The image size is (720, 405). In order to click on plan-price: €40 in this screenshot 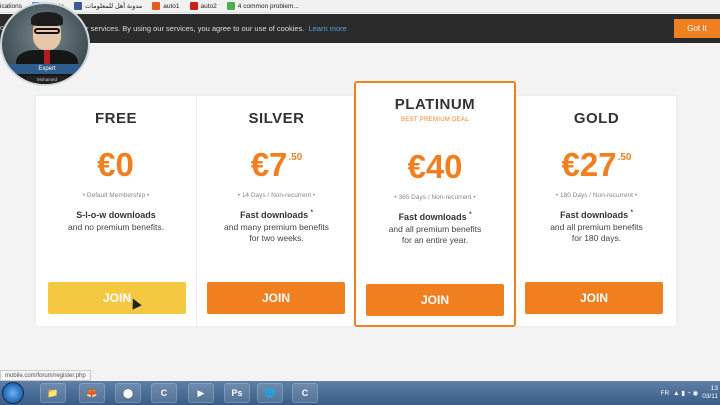, I will do `click(435, 167)`.